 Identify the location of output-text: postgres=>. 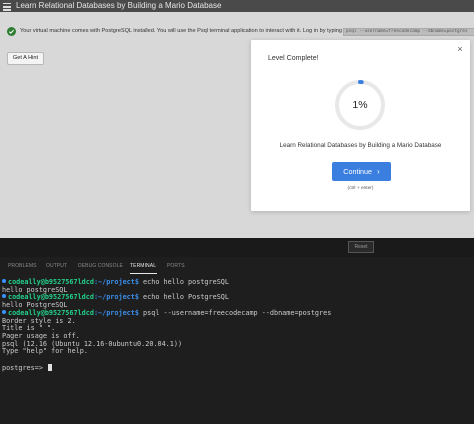
(25, 367).